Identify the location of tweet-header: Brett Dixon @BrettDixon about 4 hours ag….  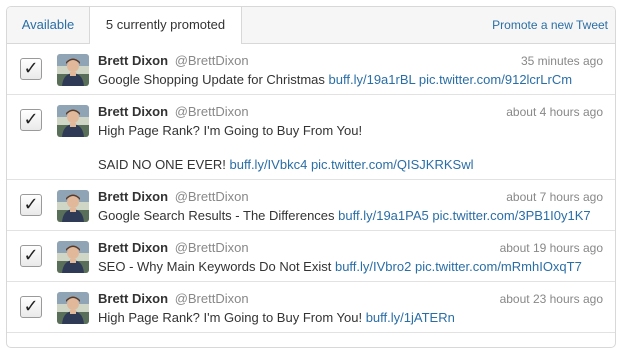
(350, 112).